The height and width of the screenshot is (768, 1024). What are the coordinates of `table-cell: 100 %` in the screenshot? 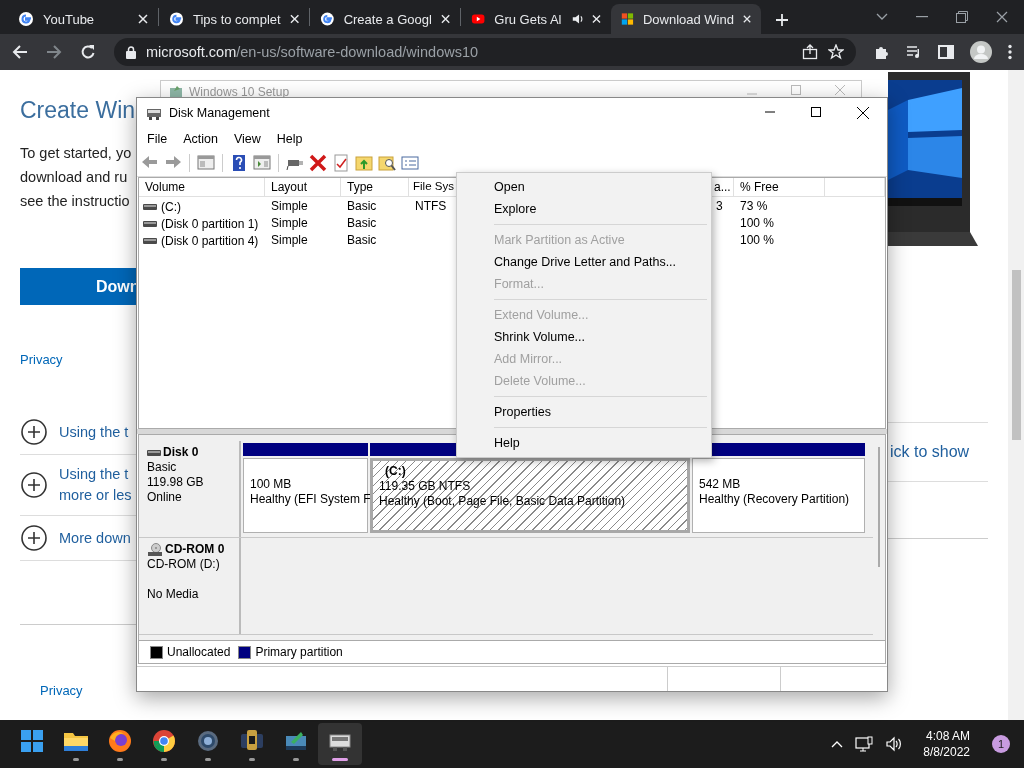 It's located at (757, 240).